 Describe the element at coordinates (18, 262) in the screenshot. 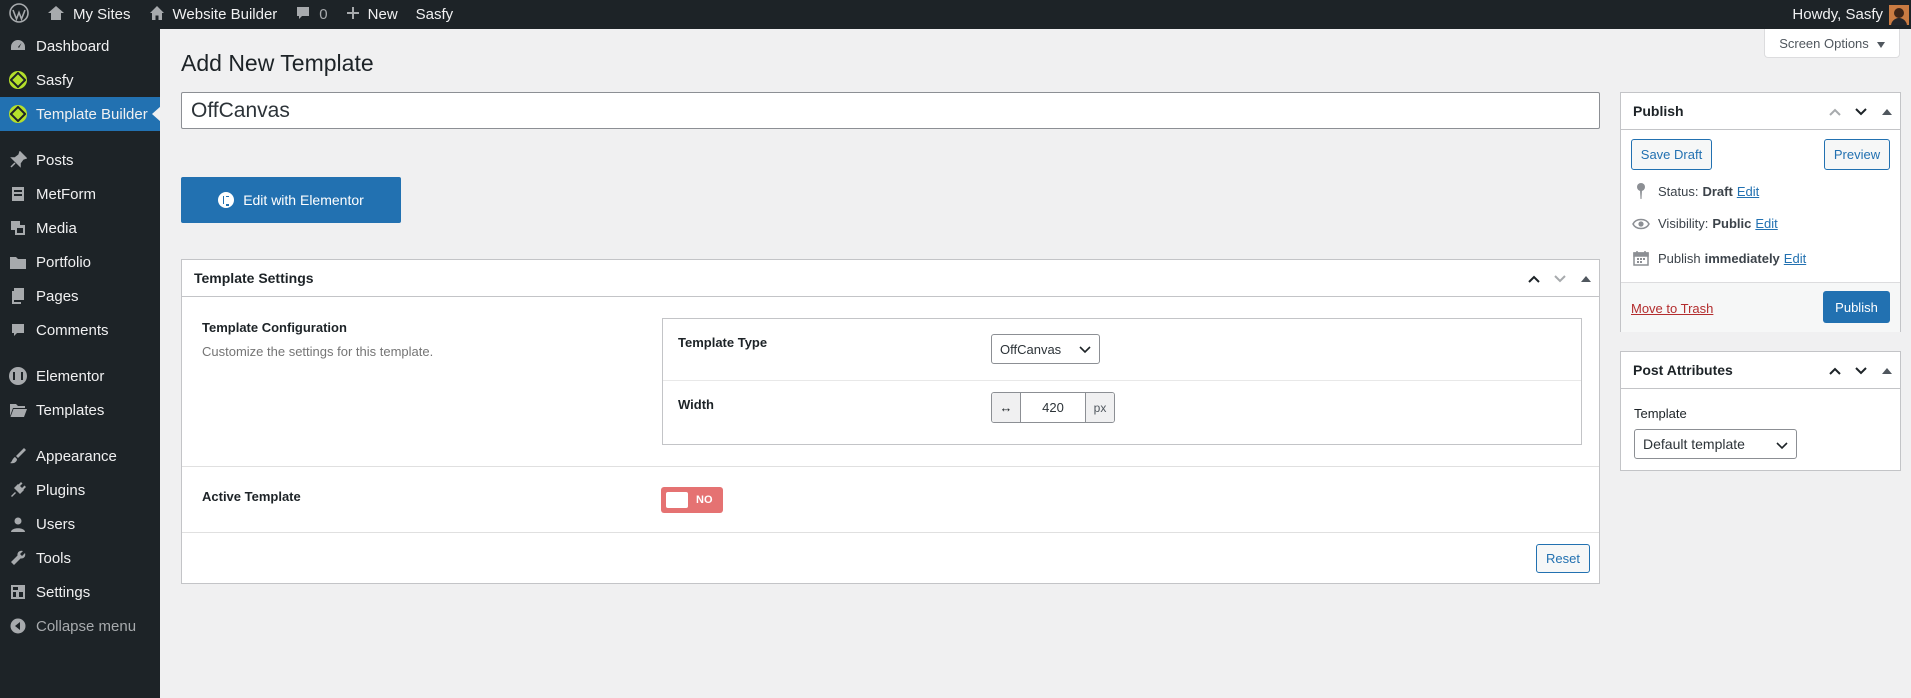

I see `folder-icon` at that location.